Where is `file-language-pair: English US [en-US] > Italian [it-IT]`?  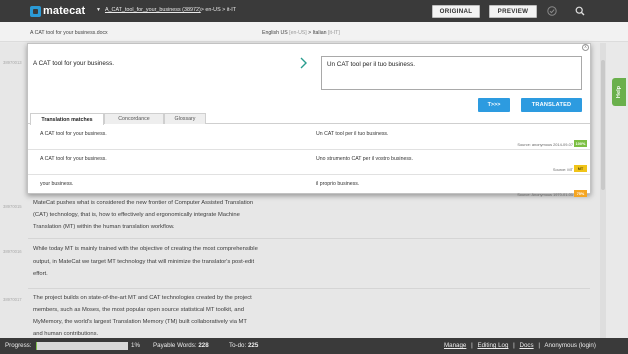
file-language-pair: English US [en-US] > Italian [it-IT] is located at coordinates (301, 33).